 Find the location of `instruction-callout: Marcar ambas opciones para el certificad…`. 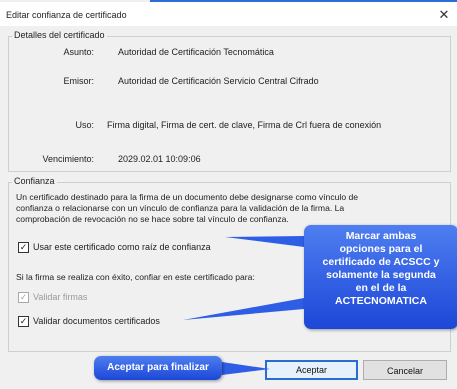

instruction-callout: Marcar ambas opciones para el certificad… is located at coordinates (380, 277).